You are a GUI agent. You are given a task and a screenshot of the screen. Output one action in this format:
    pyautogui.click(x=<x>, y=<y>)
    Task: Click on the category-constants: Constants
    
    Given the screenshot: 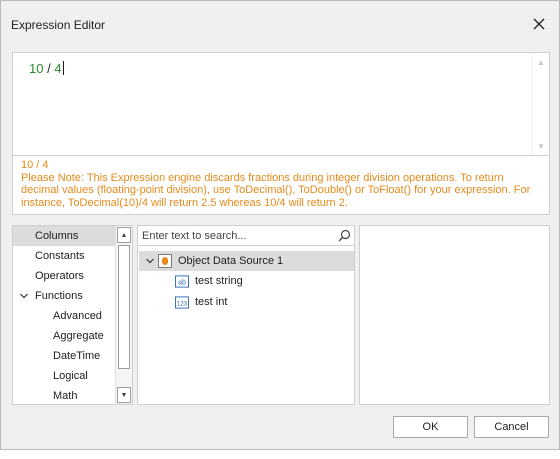 What is the action you would take?
    pyautogui.click(x=64, y=256)
    